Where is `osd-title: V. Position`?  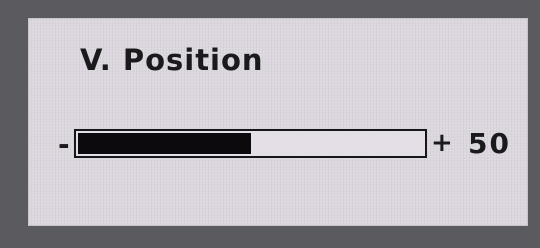
osd-title: V. Position is located at coordinates (172, 60).